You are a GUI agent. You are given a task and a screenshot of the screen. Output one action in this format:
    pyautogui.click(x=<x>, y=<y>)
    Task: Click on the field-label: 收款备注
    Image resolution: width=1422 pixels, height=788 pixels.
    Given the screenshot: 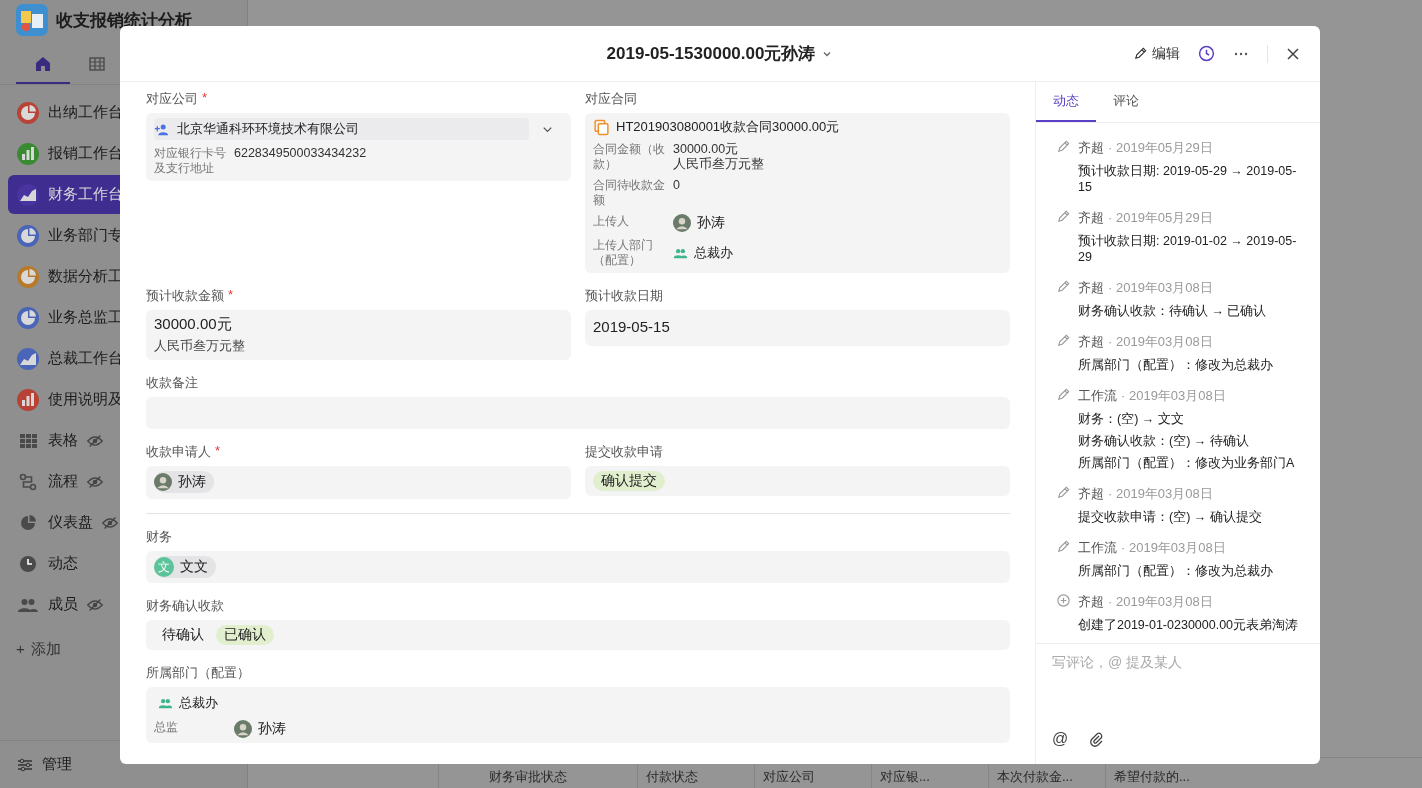 What is the action you would take?
    pyautogui.click(x=172, y=383)
    